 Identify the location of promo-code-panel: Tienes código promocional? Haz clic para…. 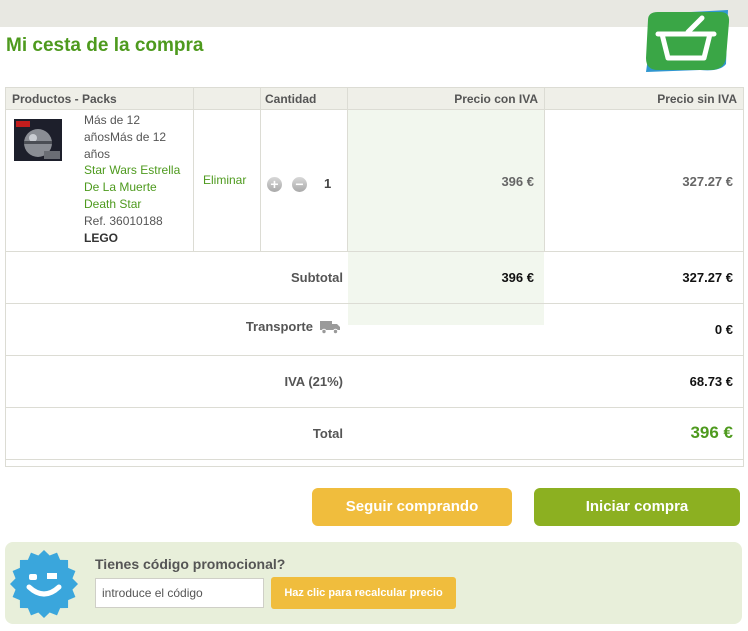
(373, 583).